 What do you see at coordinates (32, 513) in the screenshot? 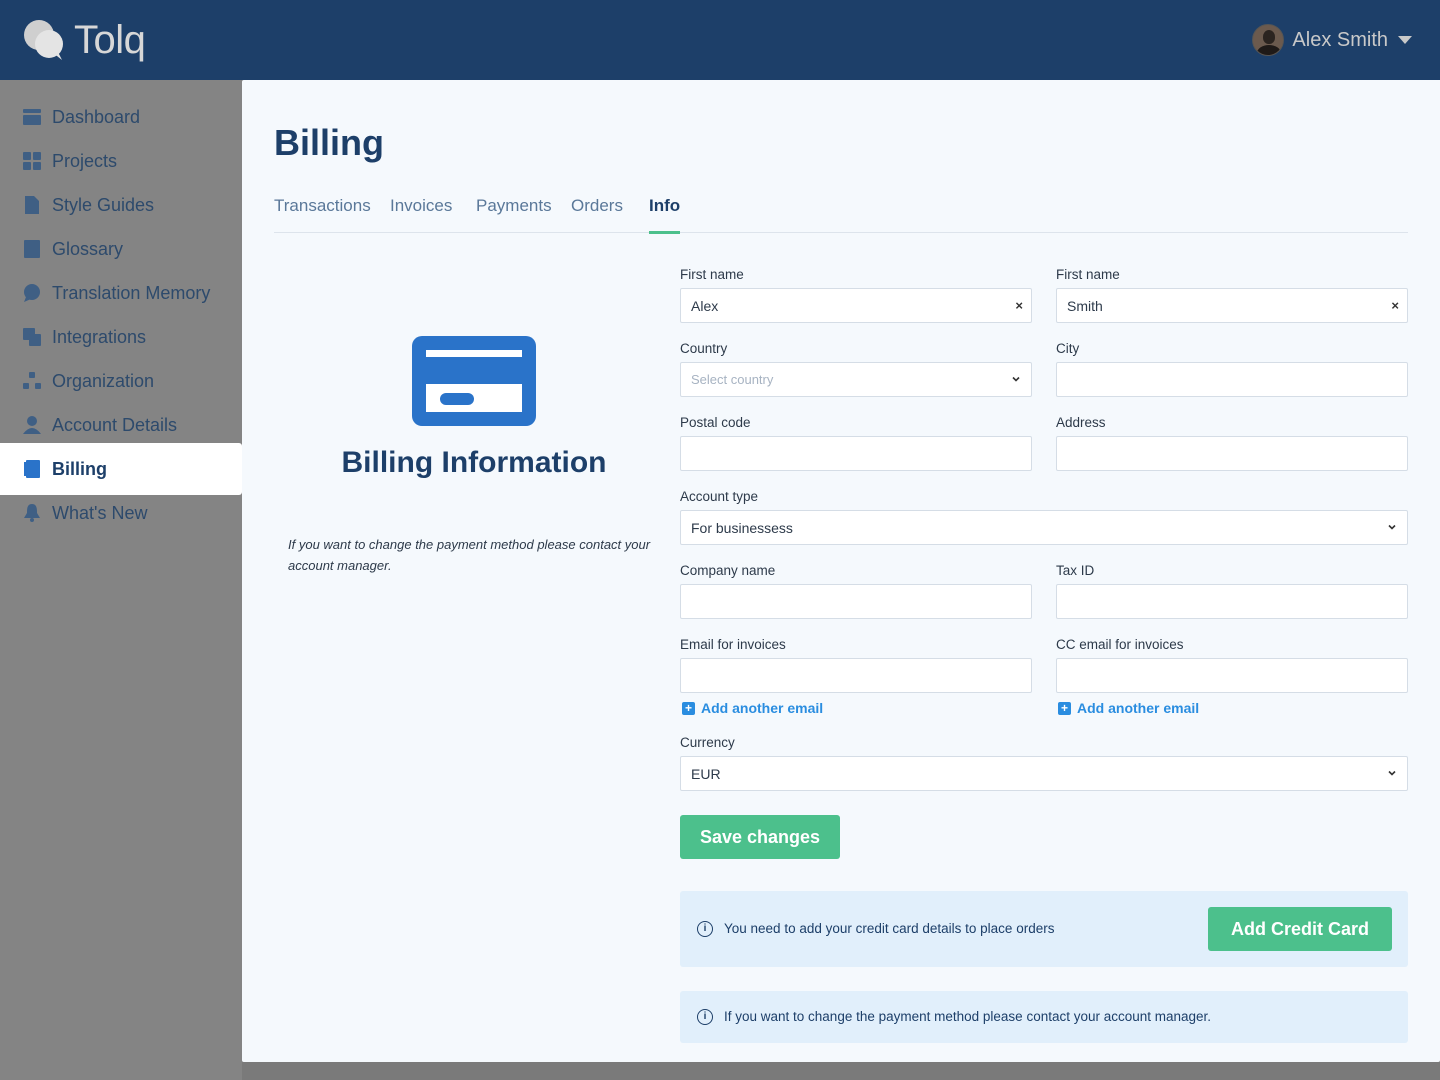
I see `bell-icon` at bounding box center [32, 513].